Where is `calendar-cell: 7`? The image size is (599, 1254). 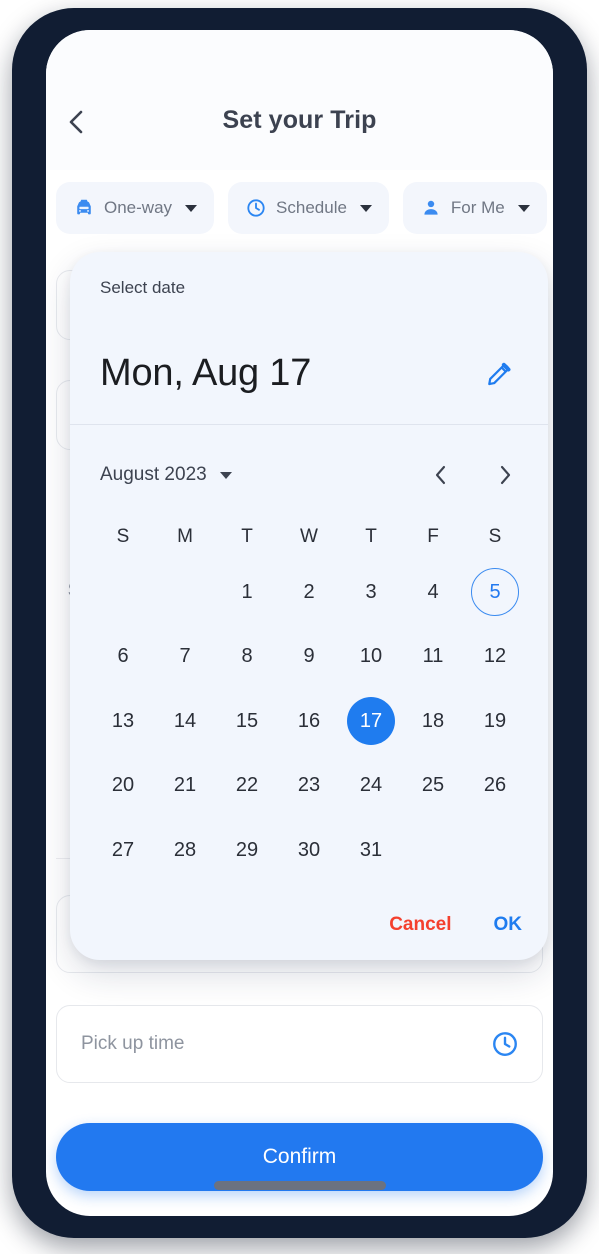
calendar-cell: 7 is located at coordinates (185, 657).